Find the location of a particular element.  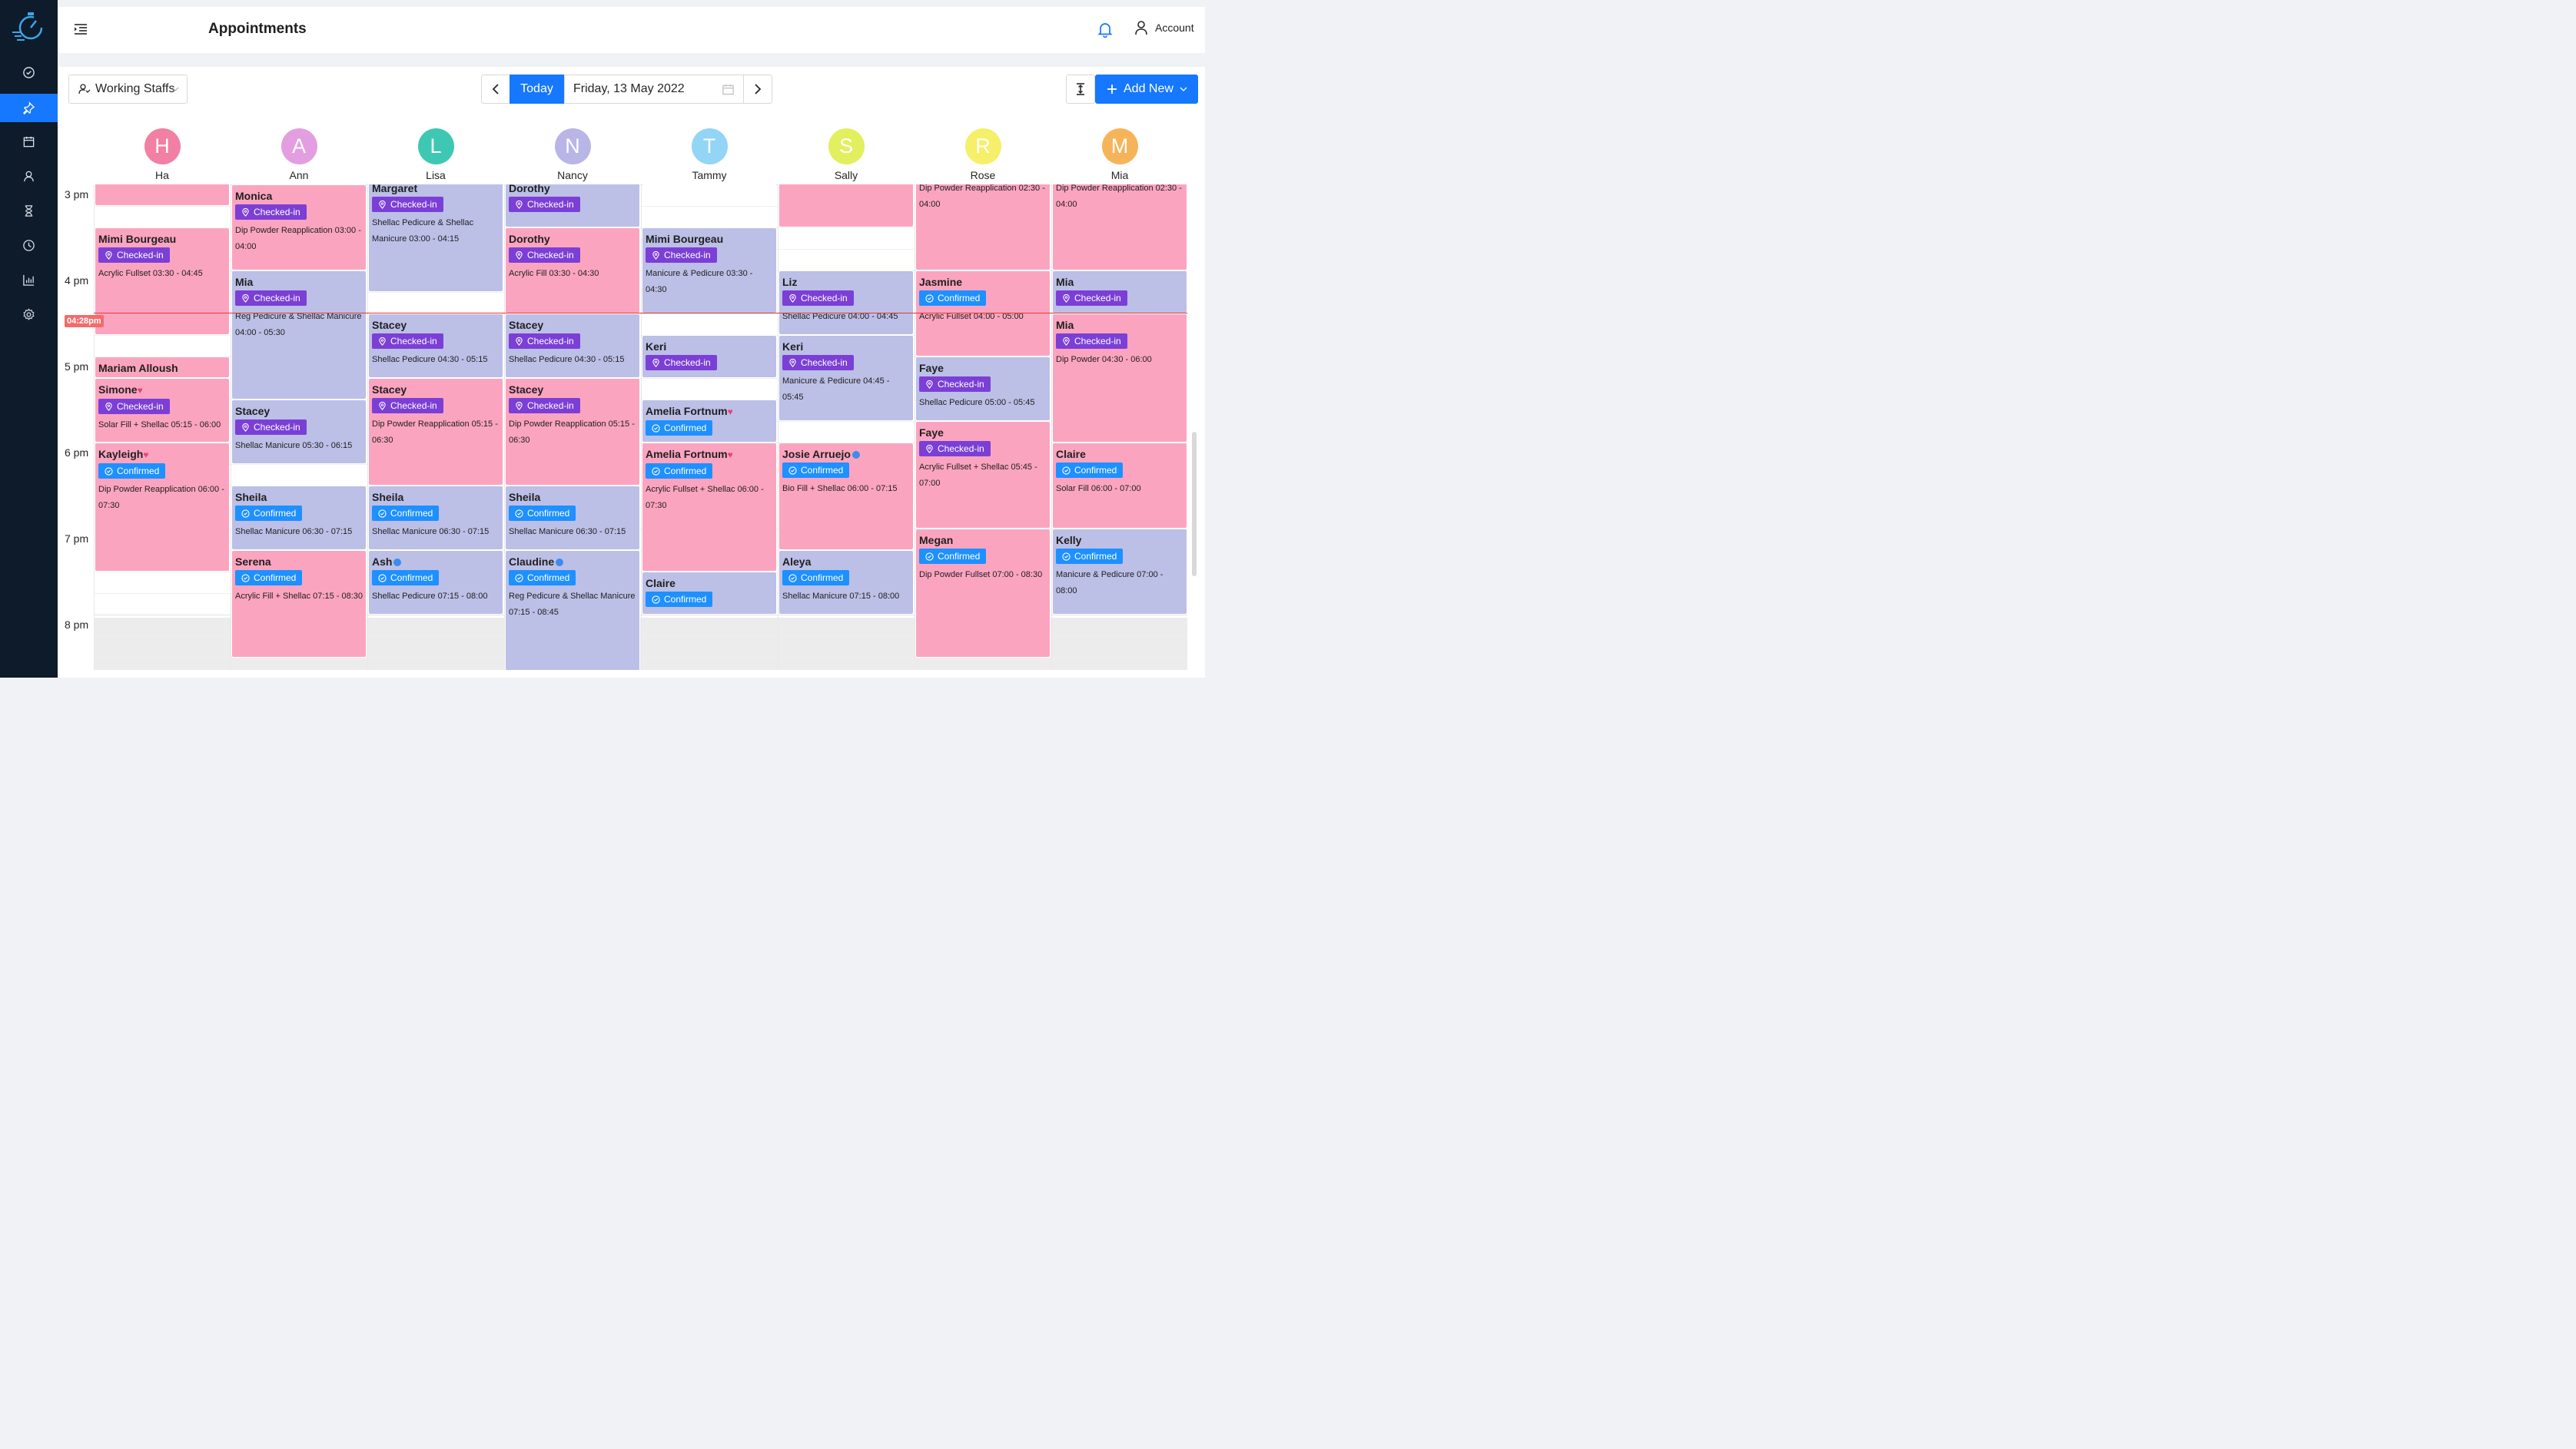

nav-reports is located at coordinates (29, 280).